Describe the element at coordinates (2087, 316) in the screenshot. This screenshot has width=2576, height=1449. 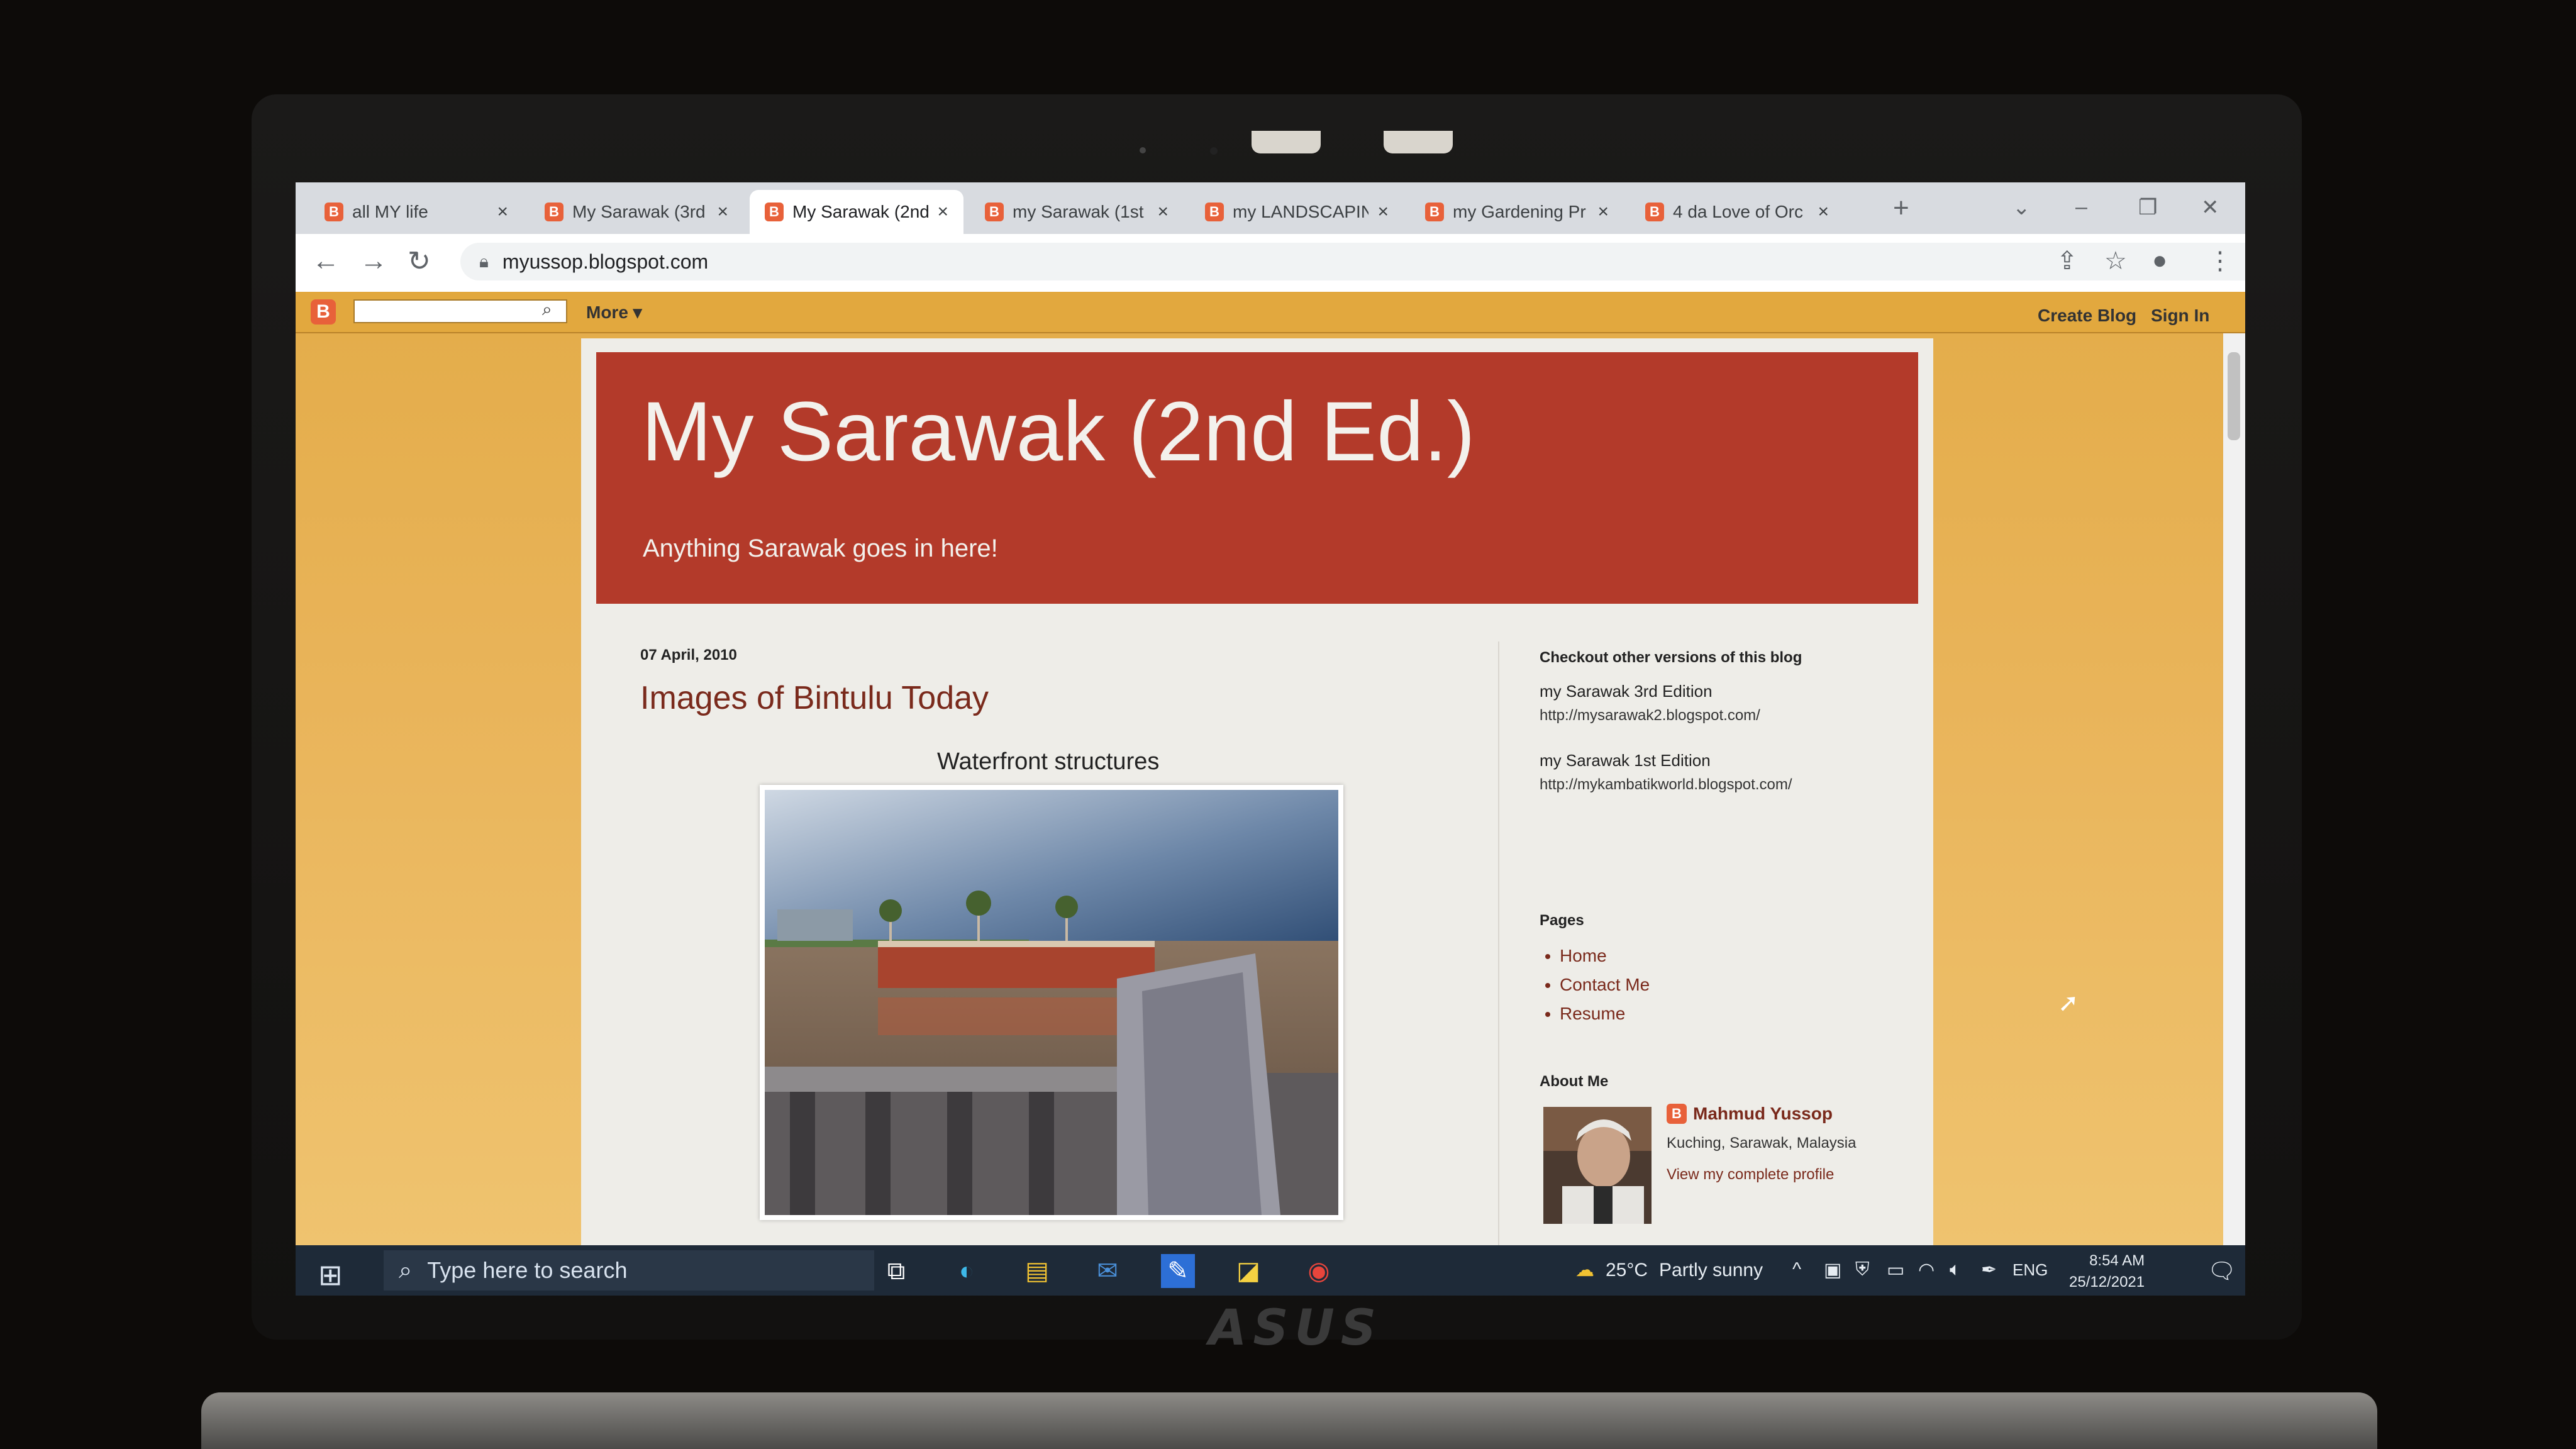
I see `create-blog-link: Create Blog` at that location.